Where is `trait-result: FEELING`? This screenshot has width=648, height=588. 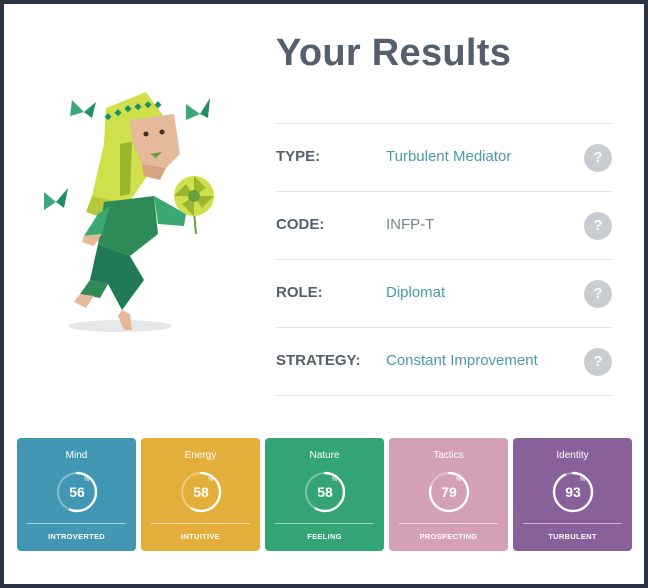 trait-result: FEELING is located at coordinates (324, 536).